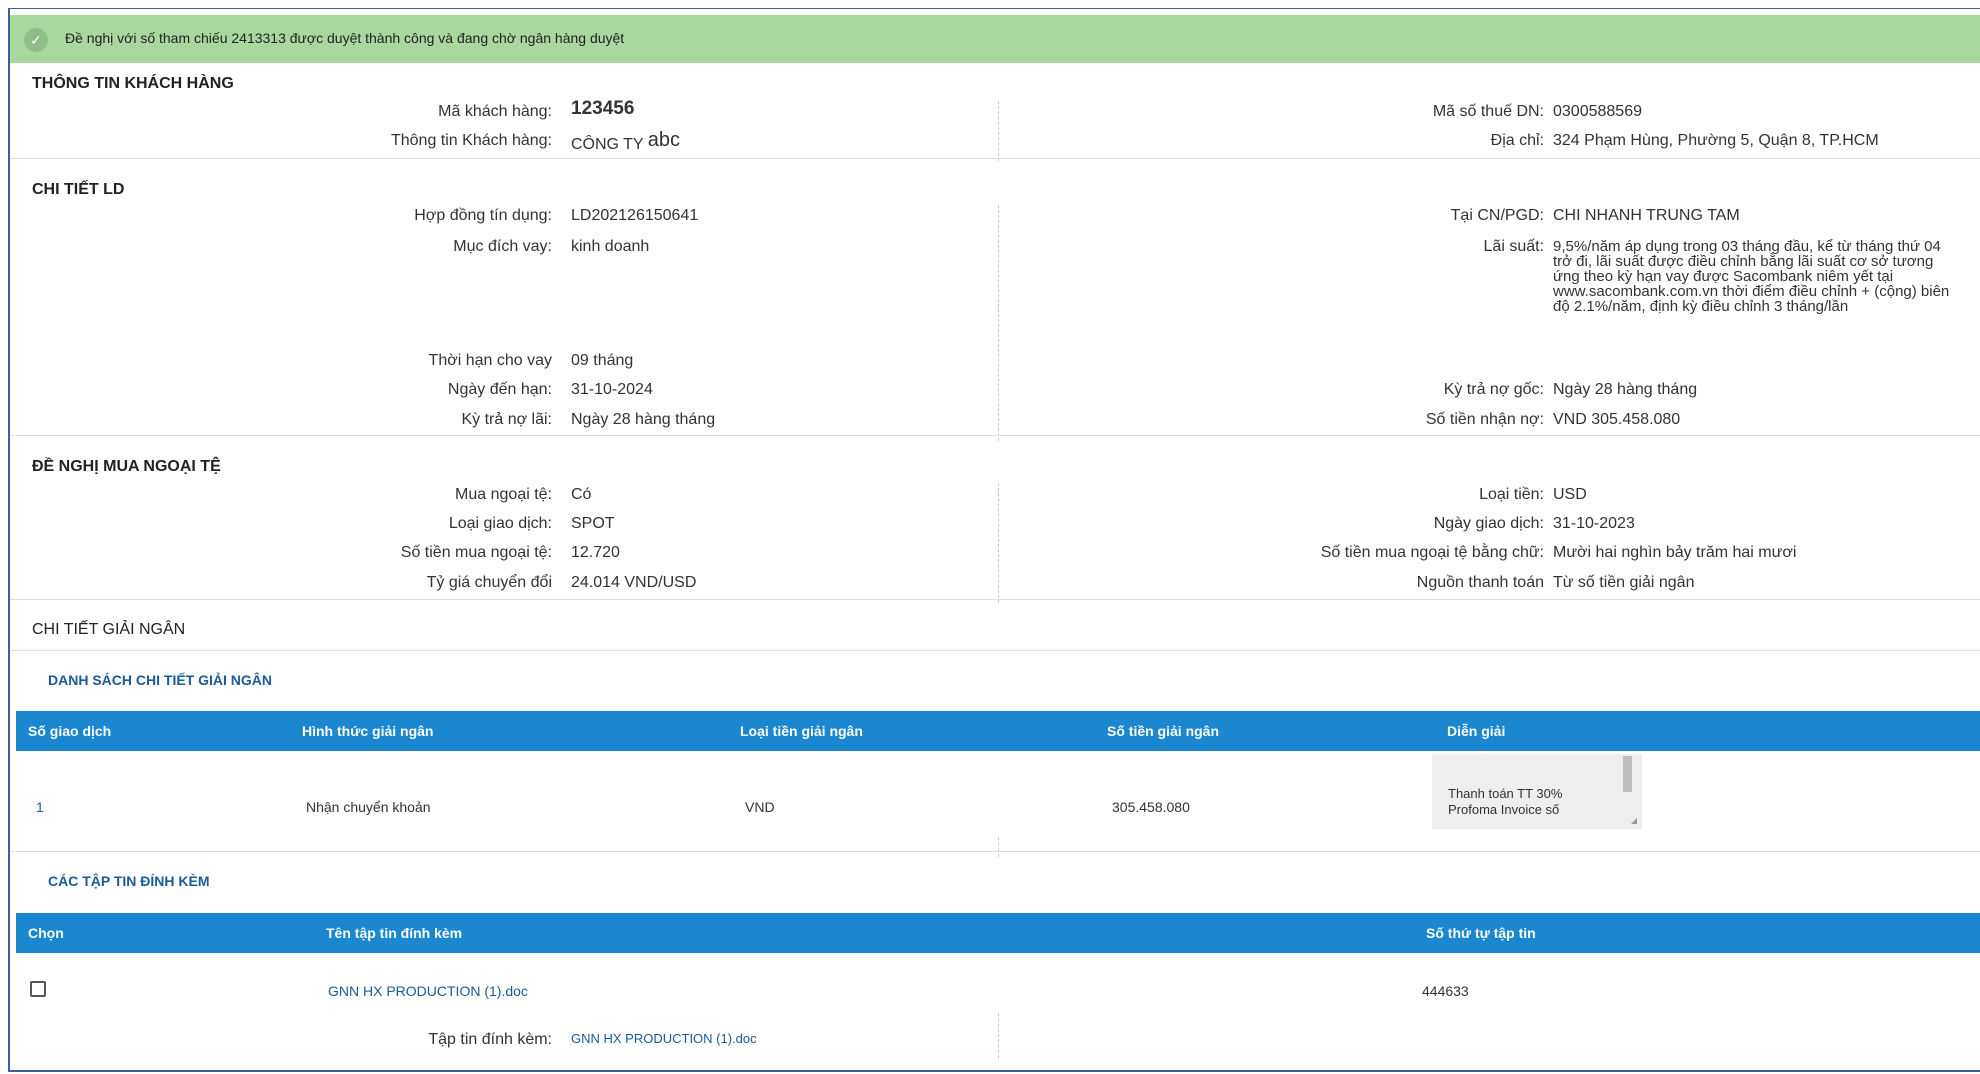  I want to click on fx-amount-words-value: Mười hai nghìn bảy trăm hai mươi, so click(1675, 552).